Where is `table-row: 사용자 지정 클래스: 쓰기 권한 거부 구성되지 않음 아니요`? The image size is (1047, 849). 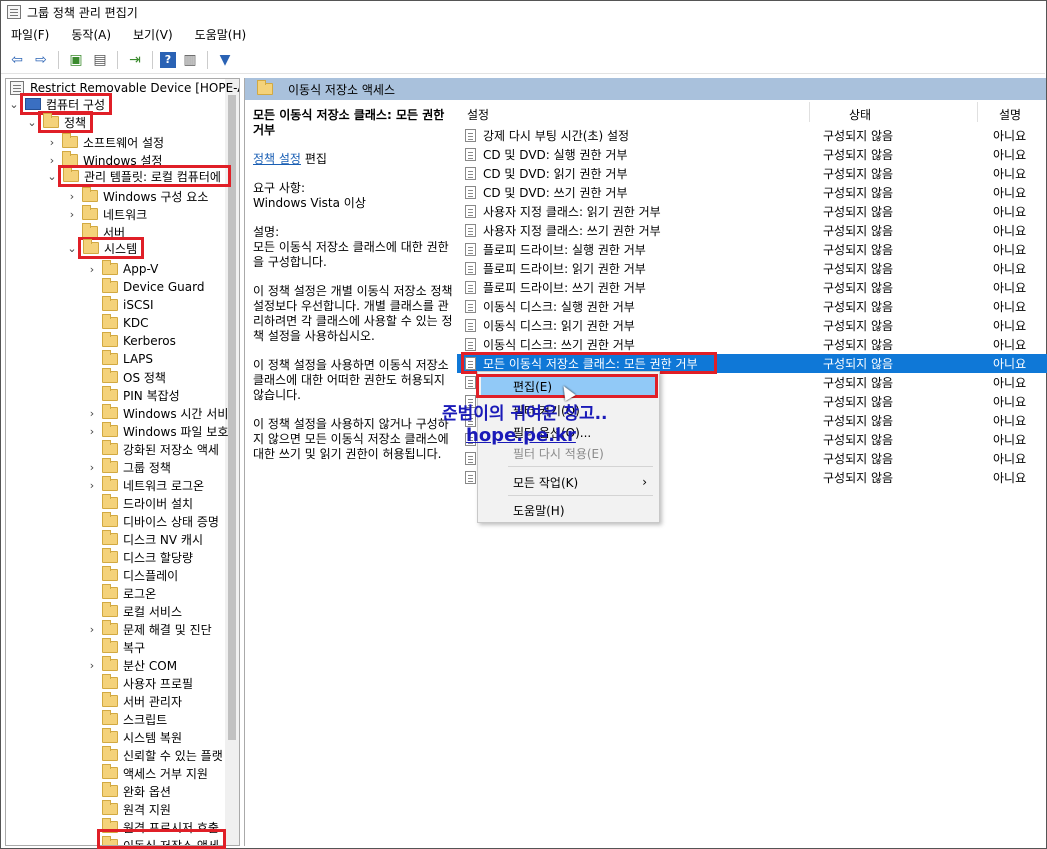 table-row: 사용자 지정 클래스: 쓰기 권한 거부 구성되지 않음 아니요 is located at coordinates (752, 230).